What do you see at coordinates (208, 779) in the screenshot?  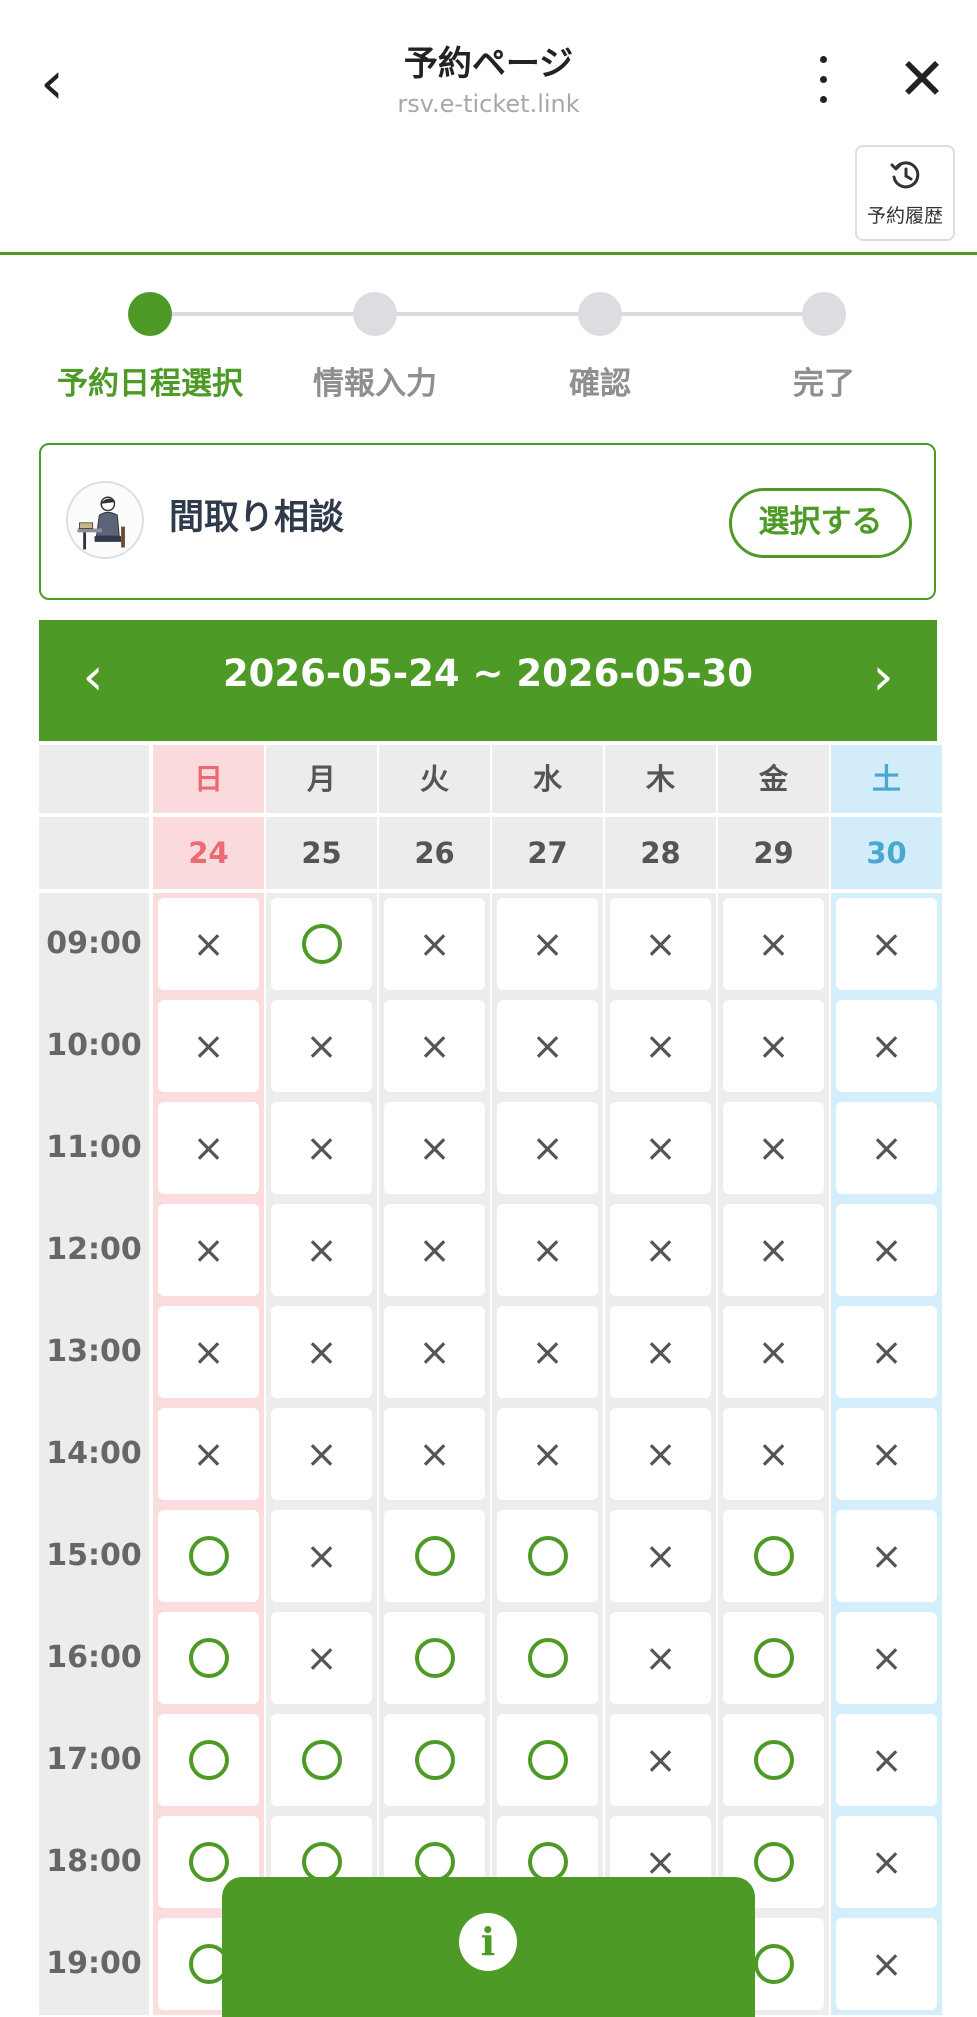 I see `day-of-week-header: 日` at bounding box center [208, 779].